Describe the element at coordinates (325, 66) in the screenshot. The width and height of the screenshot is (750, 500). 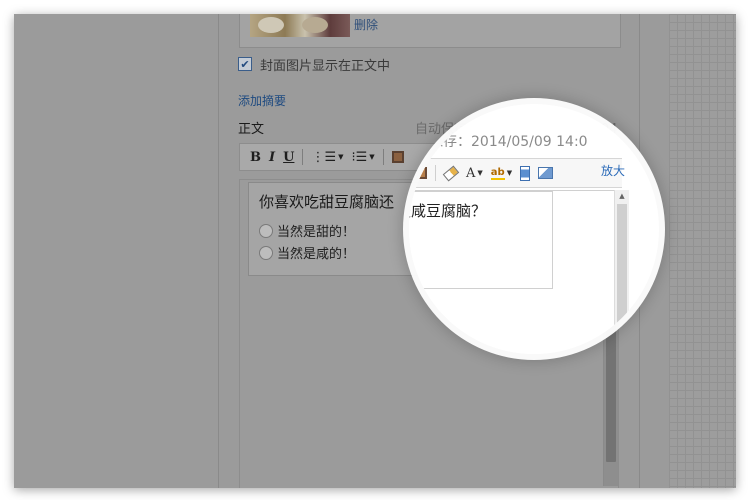
I see `cover-in-body-label: 封面图片显示在正文中` at that location.